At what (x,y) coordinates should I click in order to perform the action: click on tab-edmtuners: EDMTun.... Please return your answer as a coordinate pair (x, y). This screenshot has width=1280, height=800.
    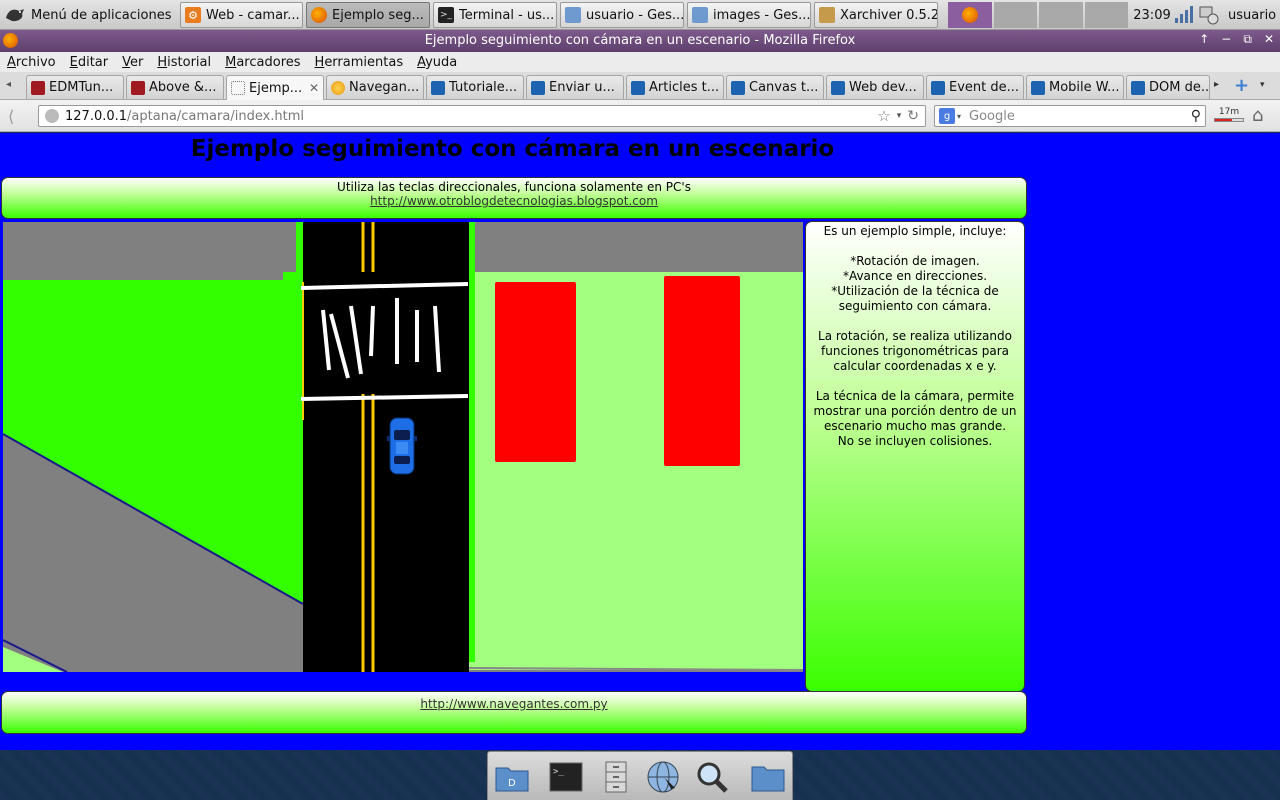
    Looking at the image, I should click on (75, 87).